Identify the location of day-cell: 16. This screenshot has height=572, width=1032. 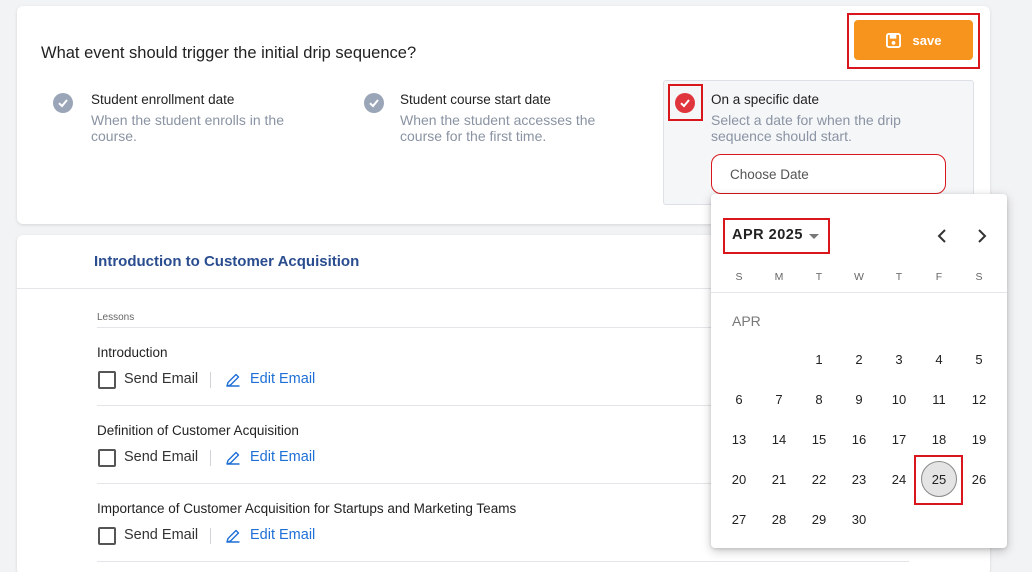
(859, 439).